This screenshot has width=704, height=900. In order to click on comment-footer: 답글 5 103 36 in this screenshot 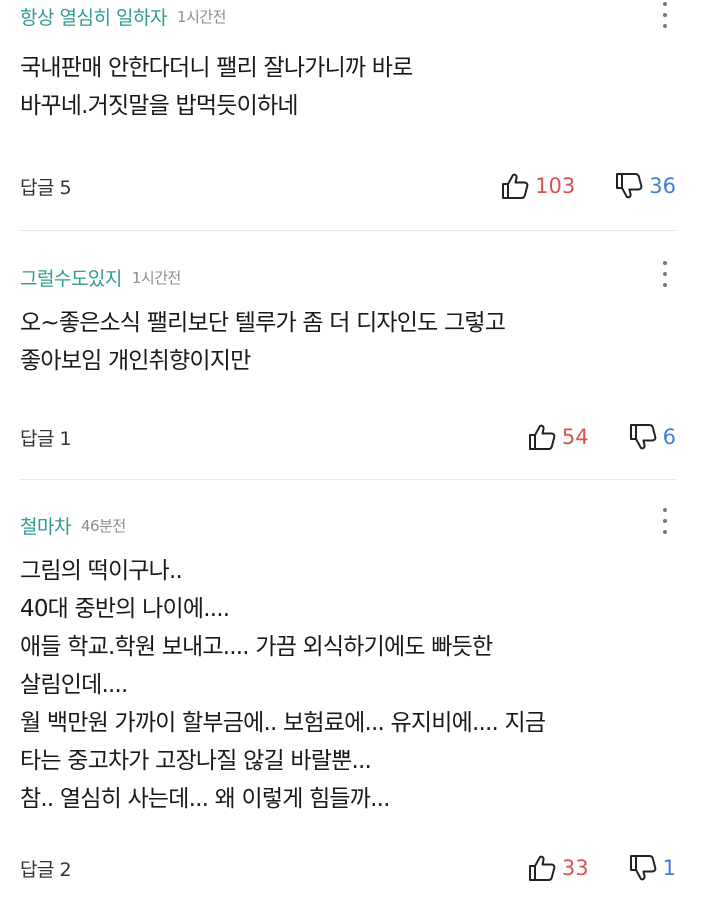, I will do `click(348, 186)`.